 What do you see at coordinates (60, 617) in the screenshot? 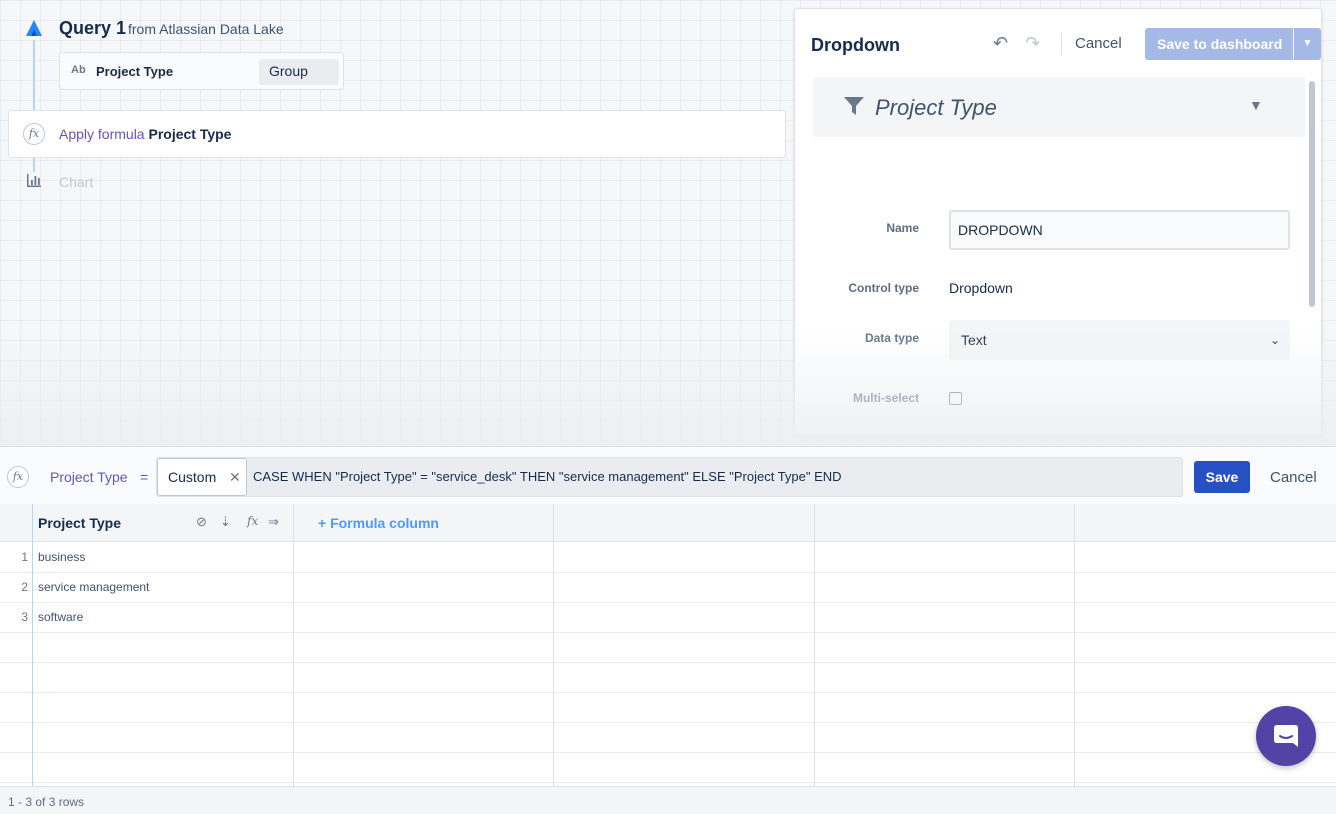
I see `table-cell: software` at bounding box center [60, 617].